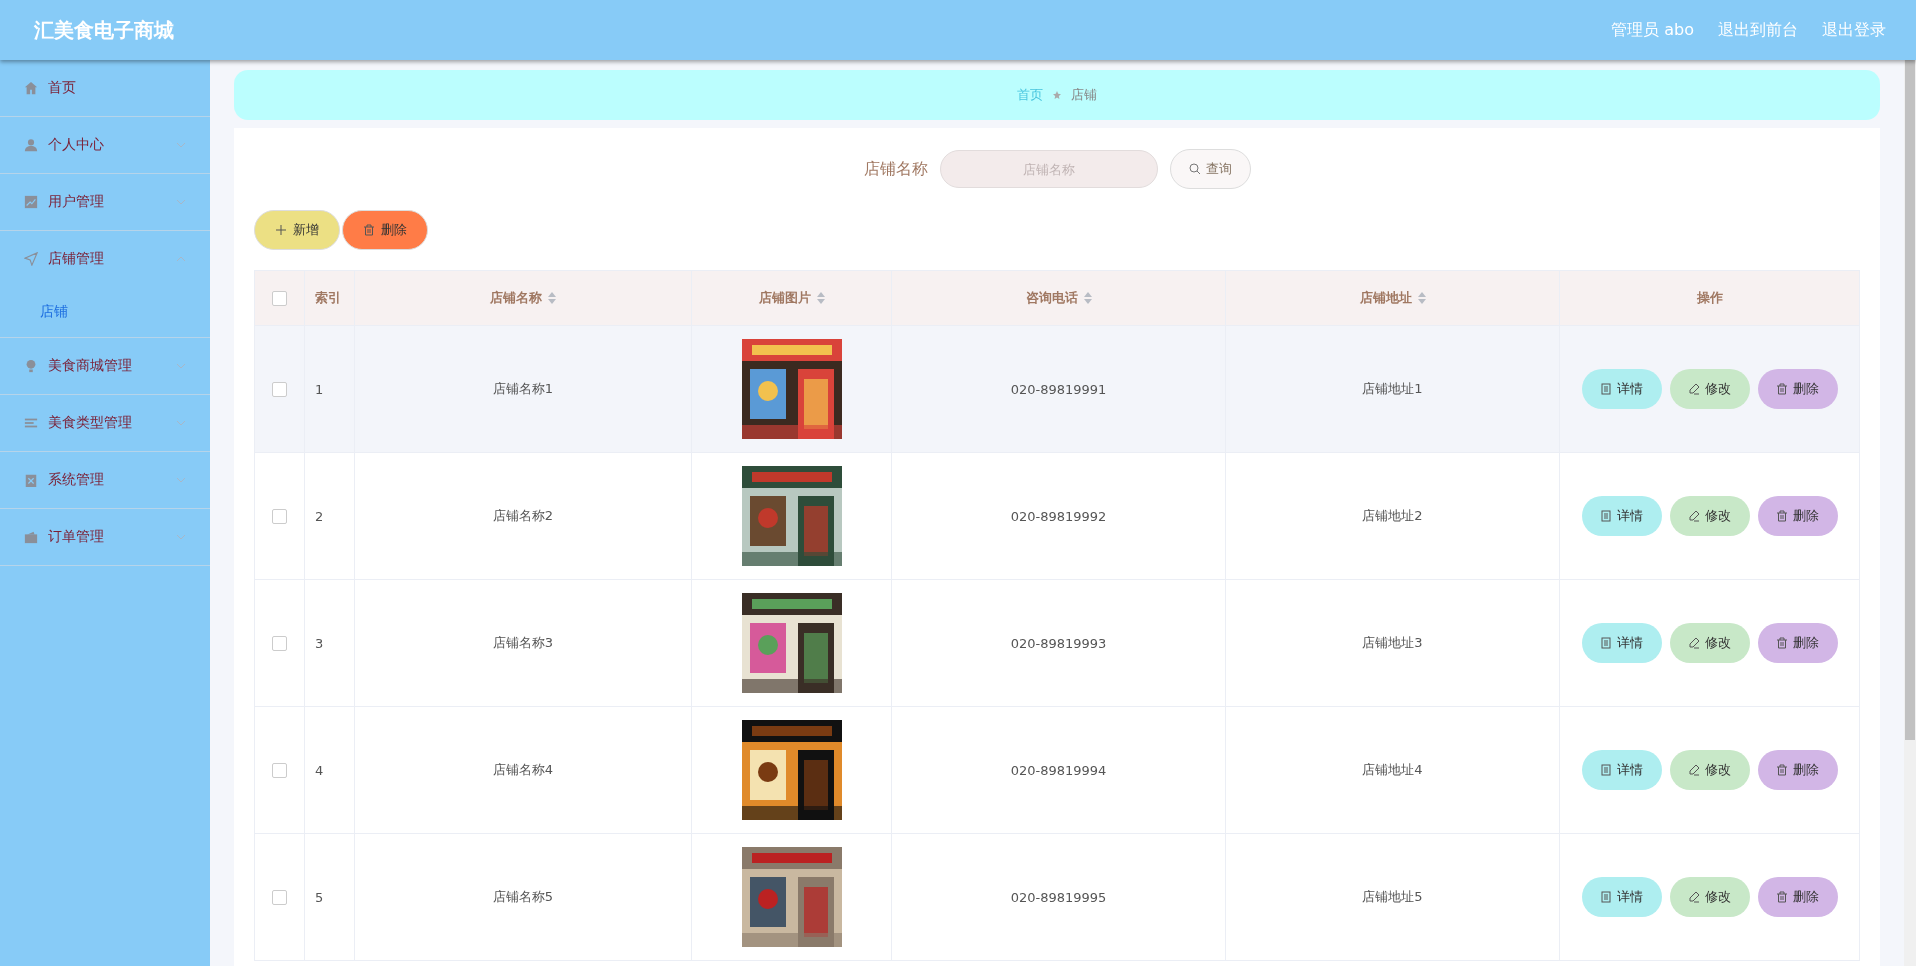 The image size is (1916, 966). I want to click on header-cell: 操作, so click(1709, 298).